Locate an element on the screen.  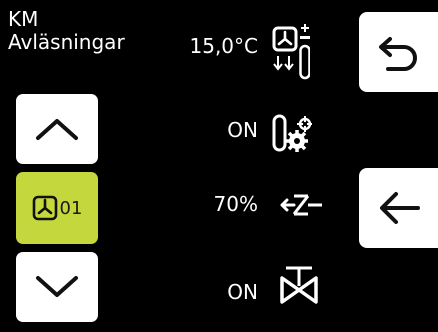
back-arrow-icon is located at coordinates (399, 208).